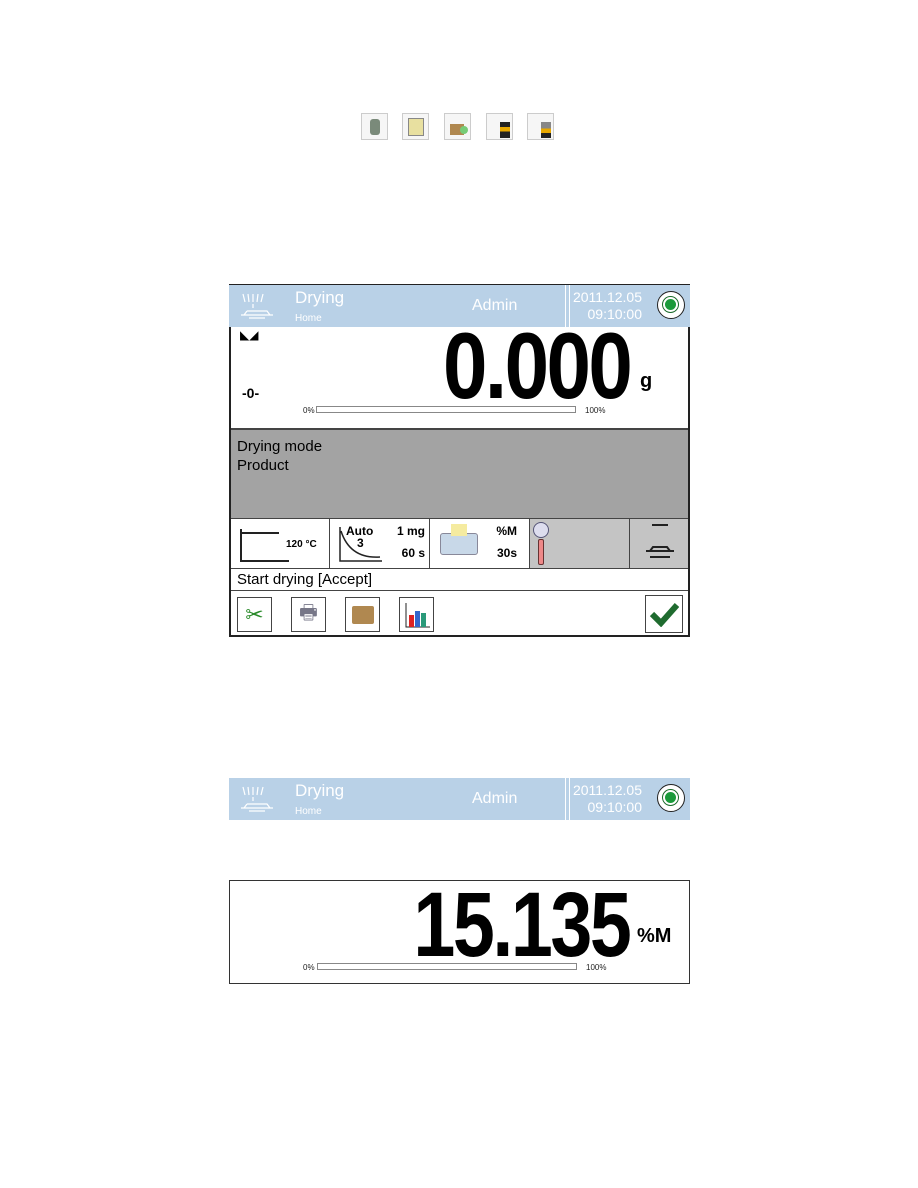  I want to click on drying-chart-icon, so click(417, 614).